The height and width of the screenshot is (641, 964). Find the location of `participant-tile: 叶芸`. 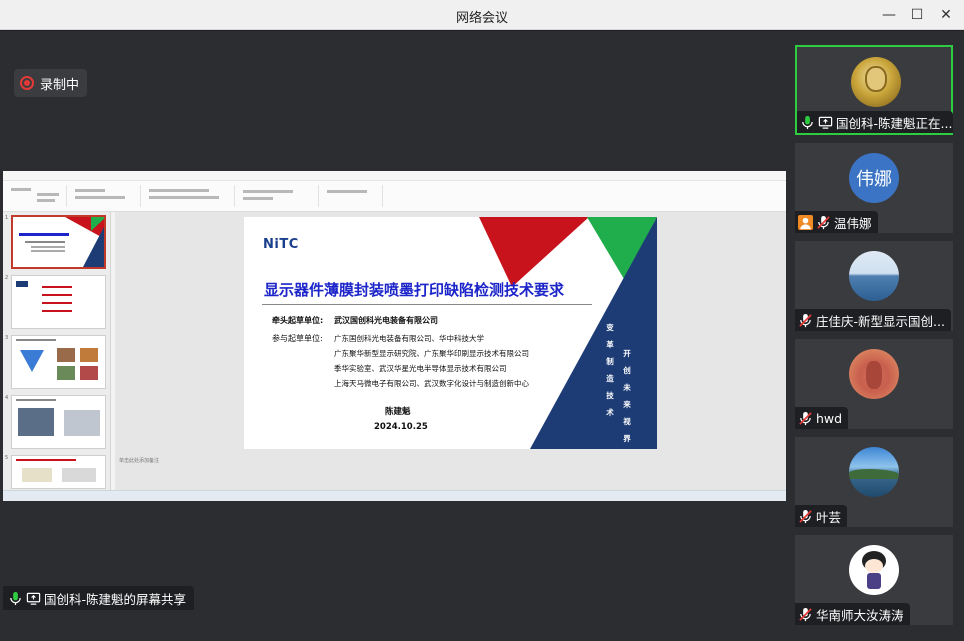

participant-tile: 叶芸 is located at coordinates (874, 482).